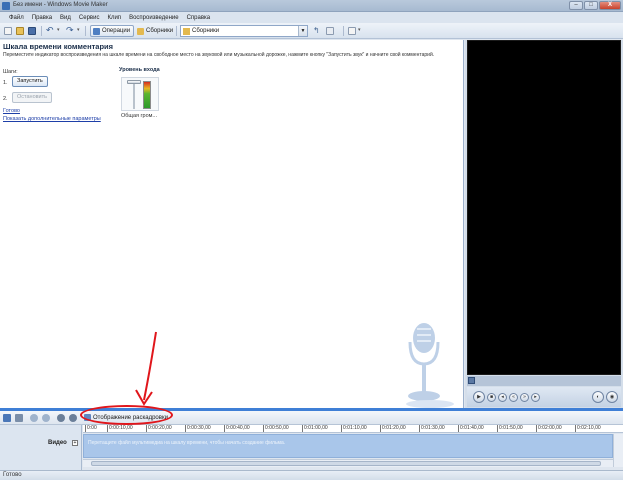 The height and width of the screenshot is (480, 623). What do you see at coordinates (311, 6) in the screenshot?
I see `title-bar: Без имени - Windows Movie Maker – □ X` at bounding box center [311, 6].